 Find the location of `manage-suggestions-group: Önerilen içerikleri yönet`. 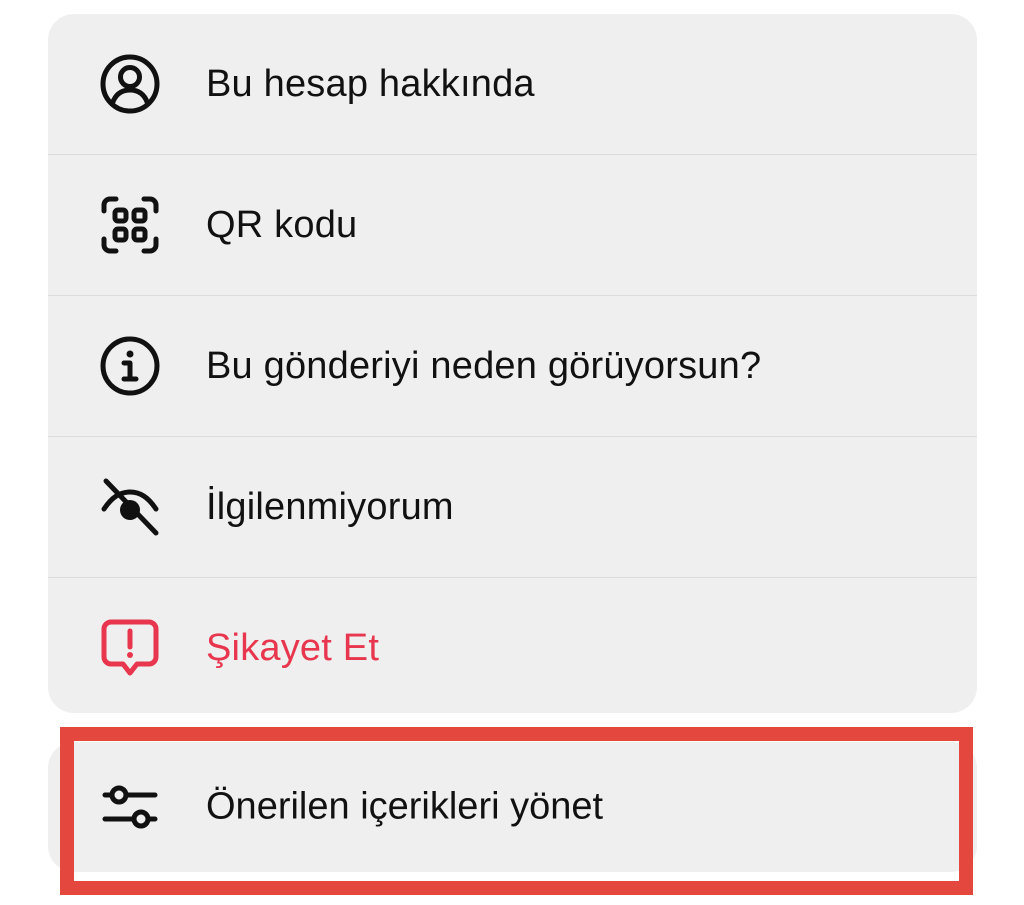

manage-suggestions-group: Önerilen içerikleri yönet is located at coordinates (512, 807).